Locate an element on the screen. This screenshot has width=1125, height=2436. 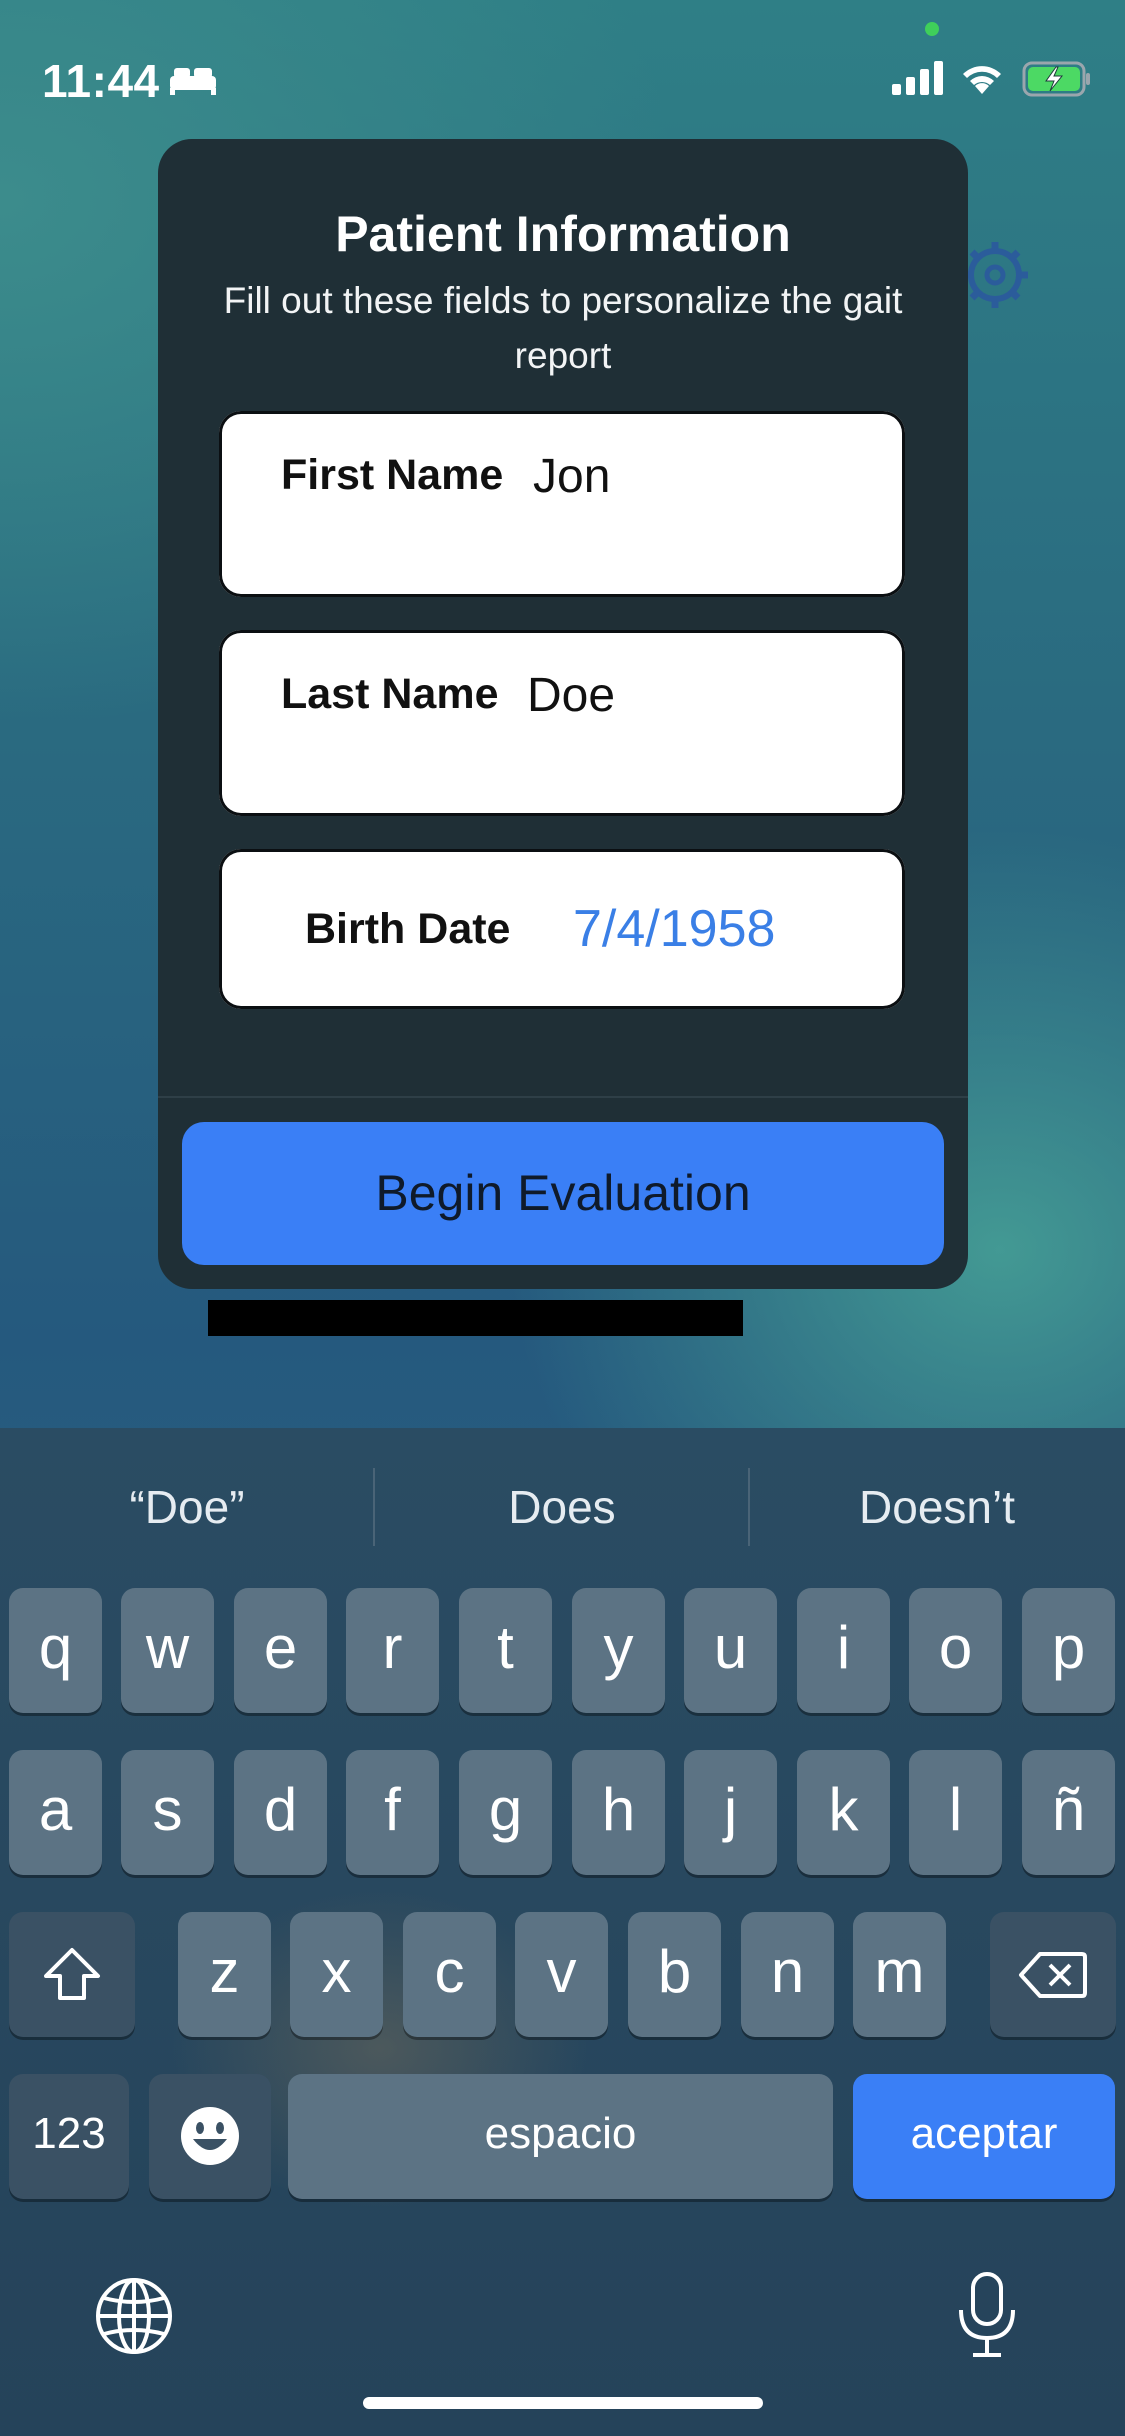
key-g: g is located at coordinates (505, 1812).